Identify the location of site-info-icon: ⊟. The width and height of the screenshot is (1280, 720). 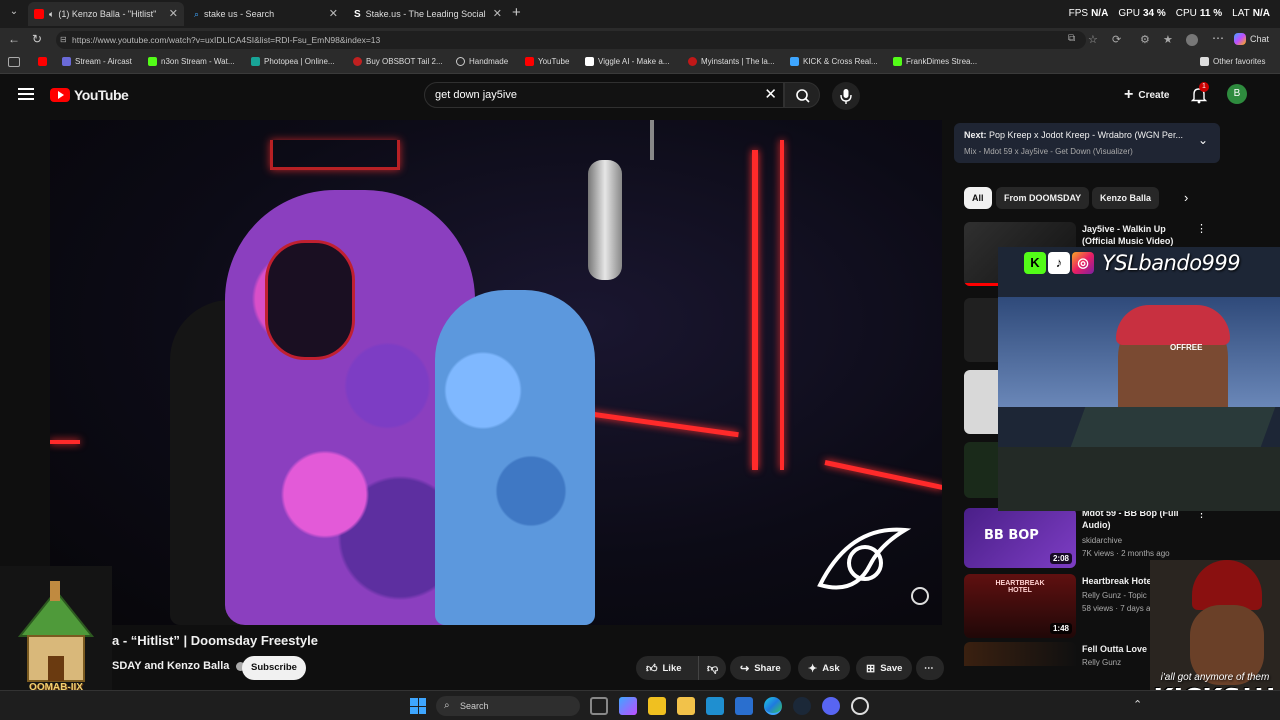
(63, 40).